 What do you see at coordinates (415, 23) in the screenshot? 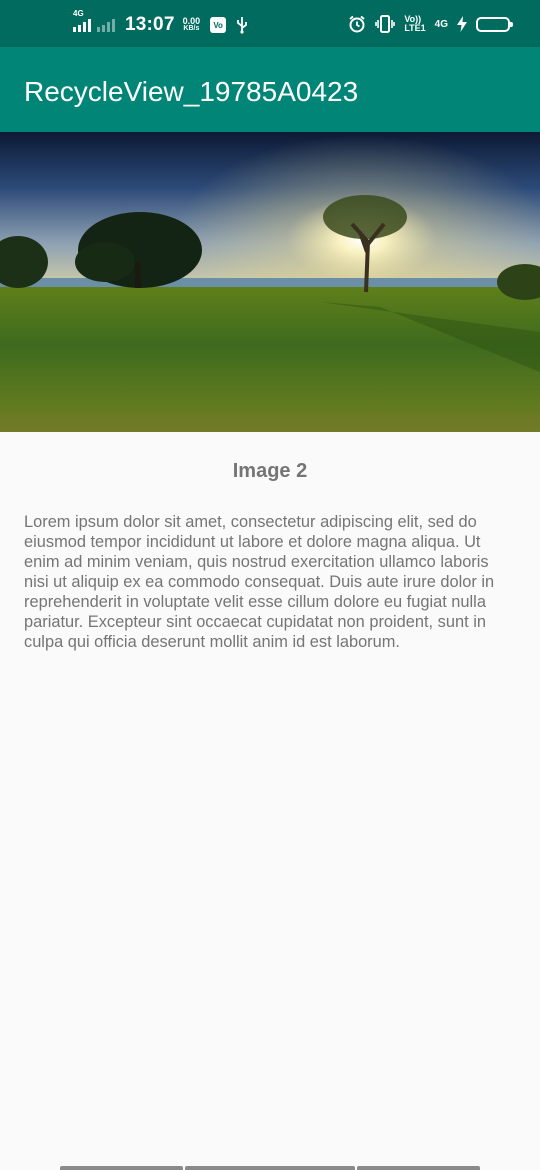
I see `volte-indicator: Vo)) LTE1` at bounding box center [415, 23].